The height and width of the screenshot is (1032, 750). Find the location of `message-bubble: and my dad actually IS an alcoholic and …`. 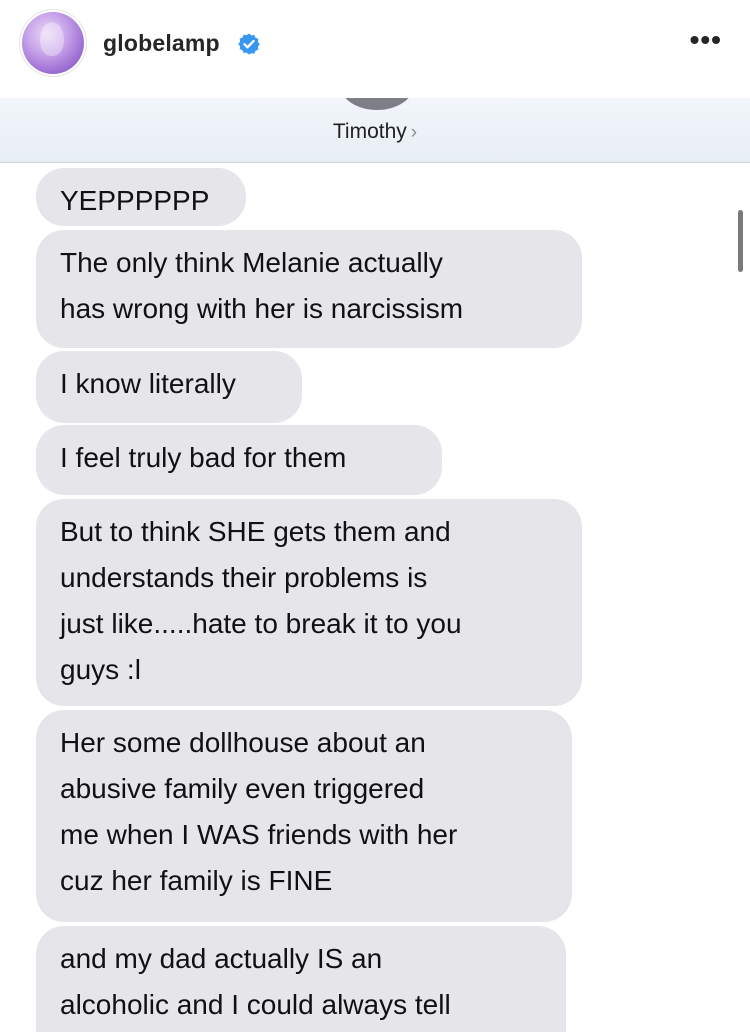

message-bubble: and my dad actually IS an alcoholic and … is located at coordinates (301, 979).